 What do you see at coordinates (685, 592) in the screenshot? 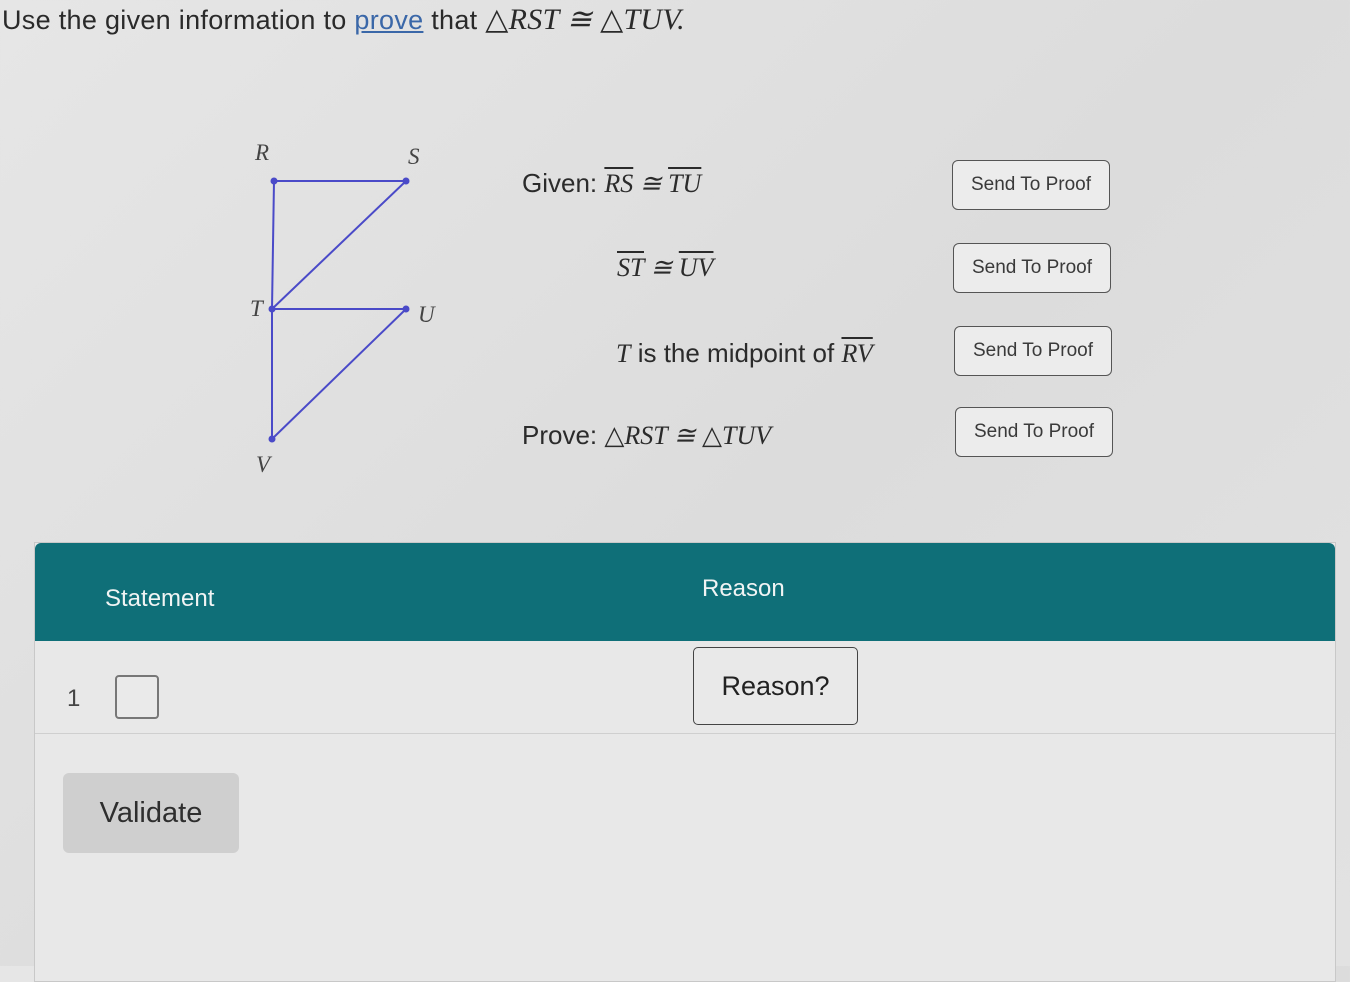
I see `table-header: Statement Reason` at bounding box center [685, 592].